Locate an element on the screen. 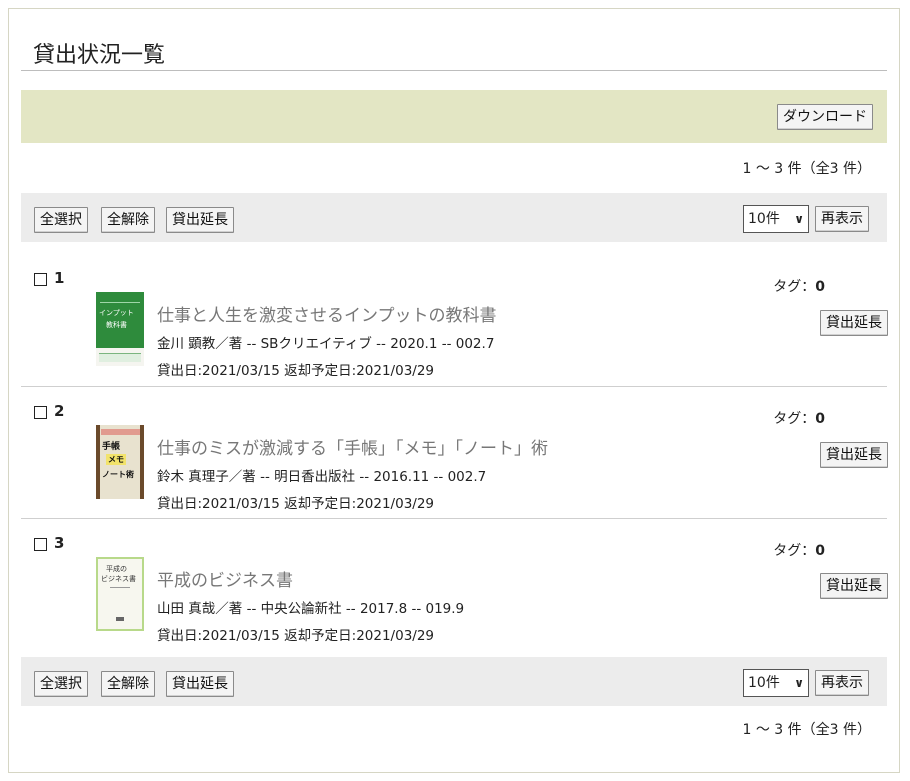 This screenshot has width=910, height=781. cover-text: 教科書 is located at coordinates (116, 325).